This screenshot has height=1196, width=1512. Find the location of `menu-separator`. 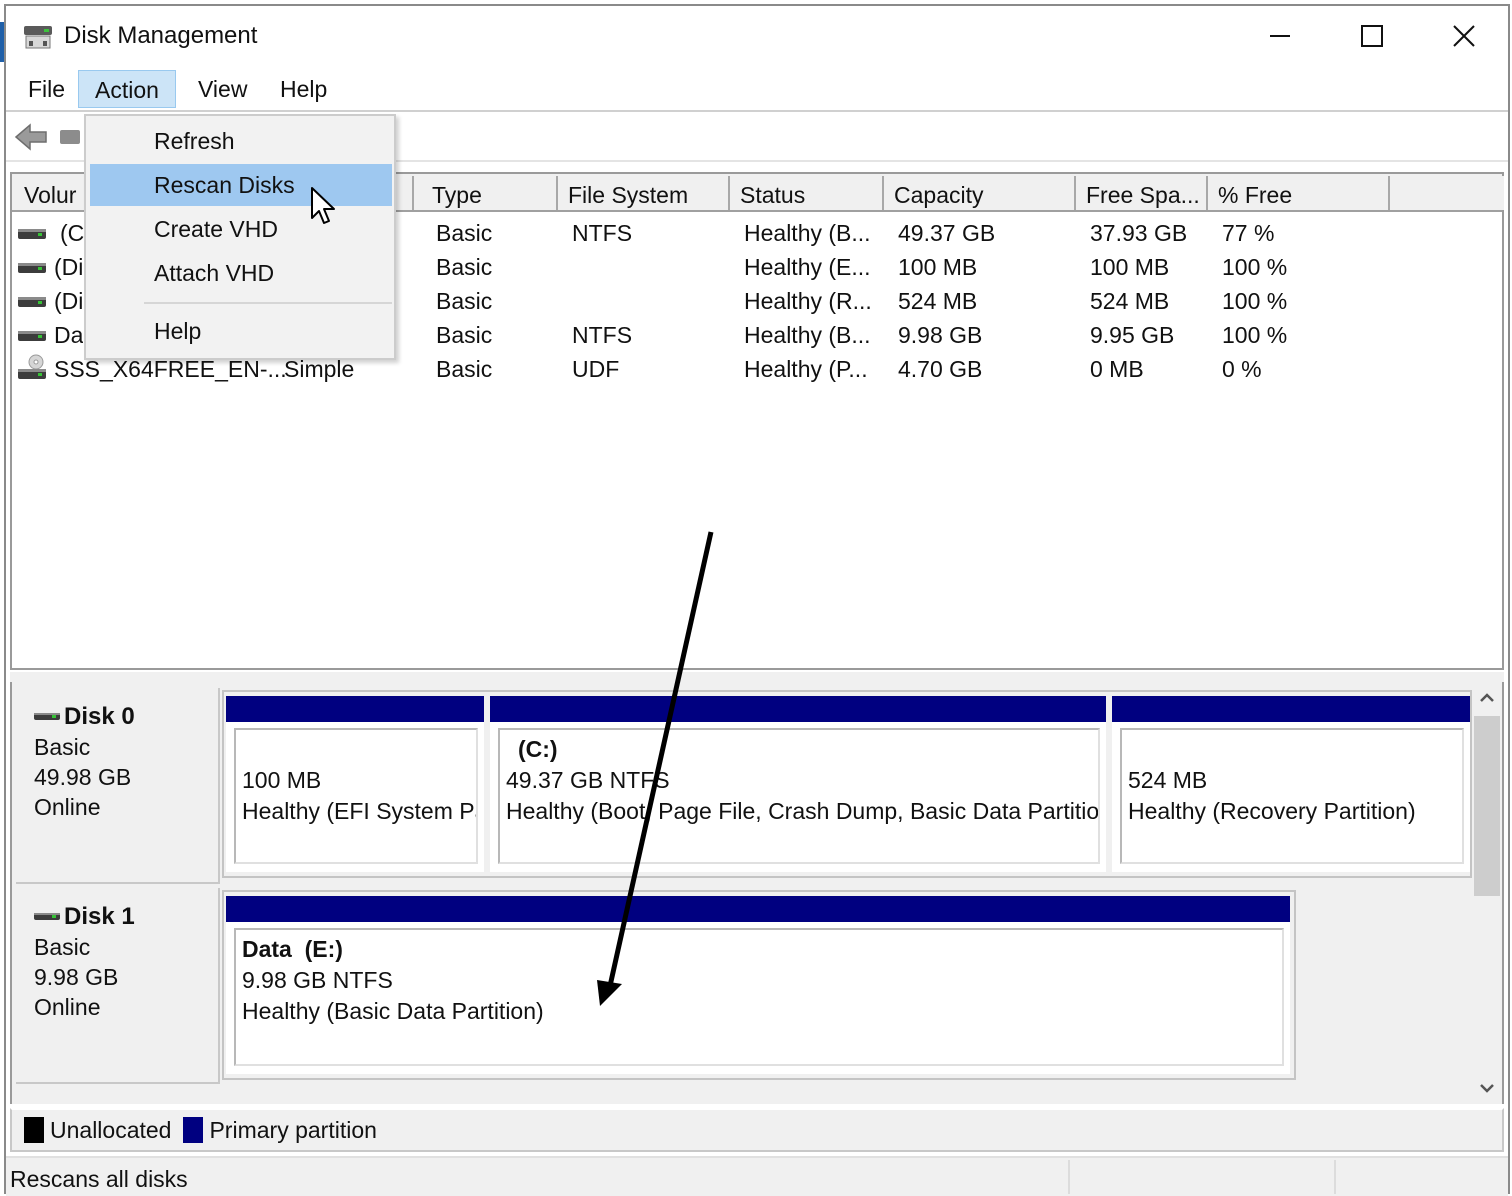

menu-separator is located at coordinates (268, 303).